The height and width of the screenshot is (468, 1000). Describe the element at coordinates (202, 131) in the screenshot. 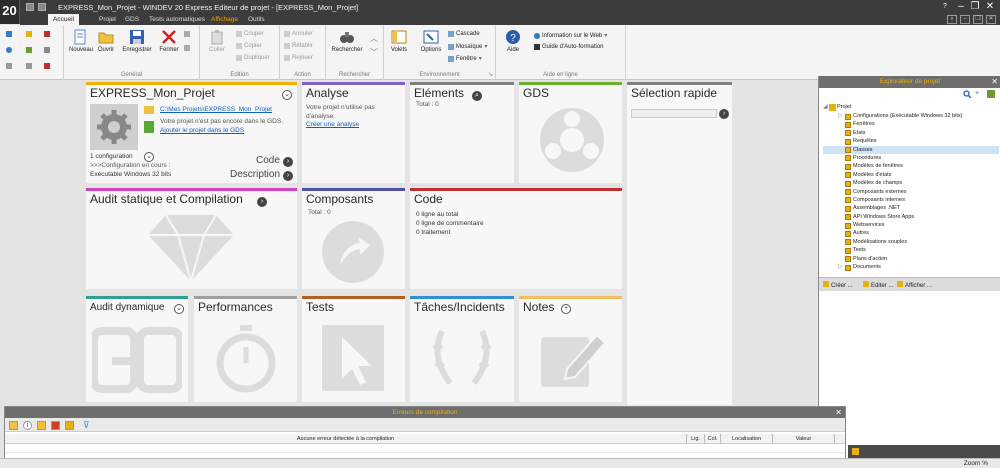

I see `gds-add-link: Ajouter le projet dans le GDS` at that location.